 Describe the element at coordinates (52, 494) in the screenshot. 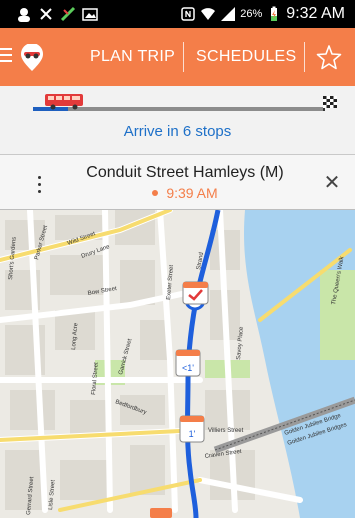

I see `street-label: Lisle Street` at that location.